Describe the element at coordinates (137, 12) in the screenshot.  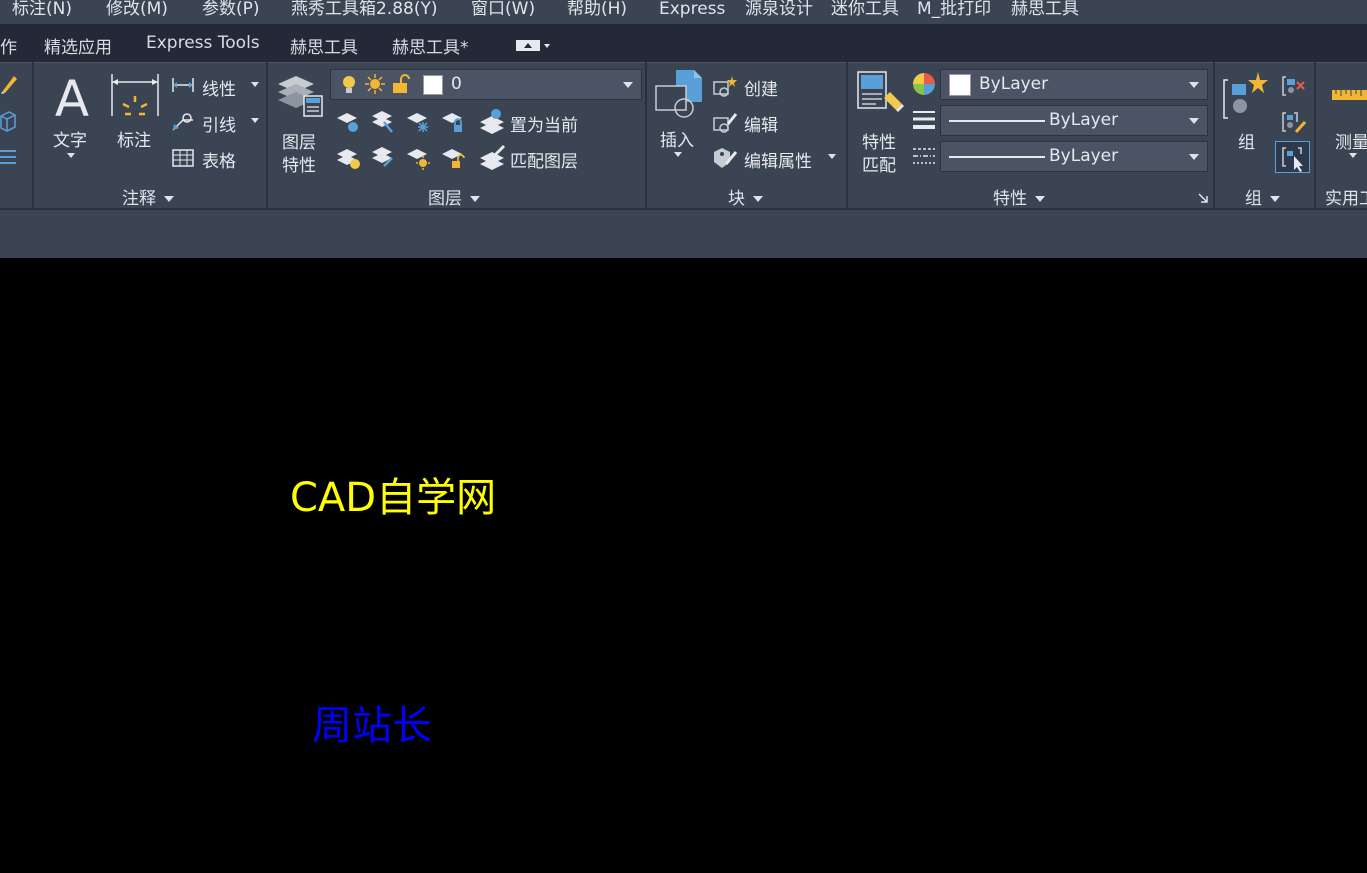
I see `menu-modify: 修改(M)` at that location.